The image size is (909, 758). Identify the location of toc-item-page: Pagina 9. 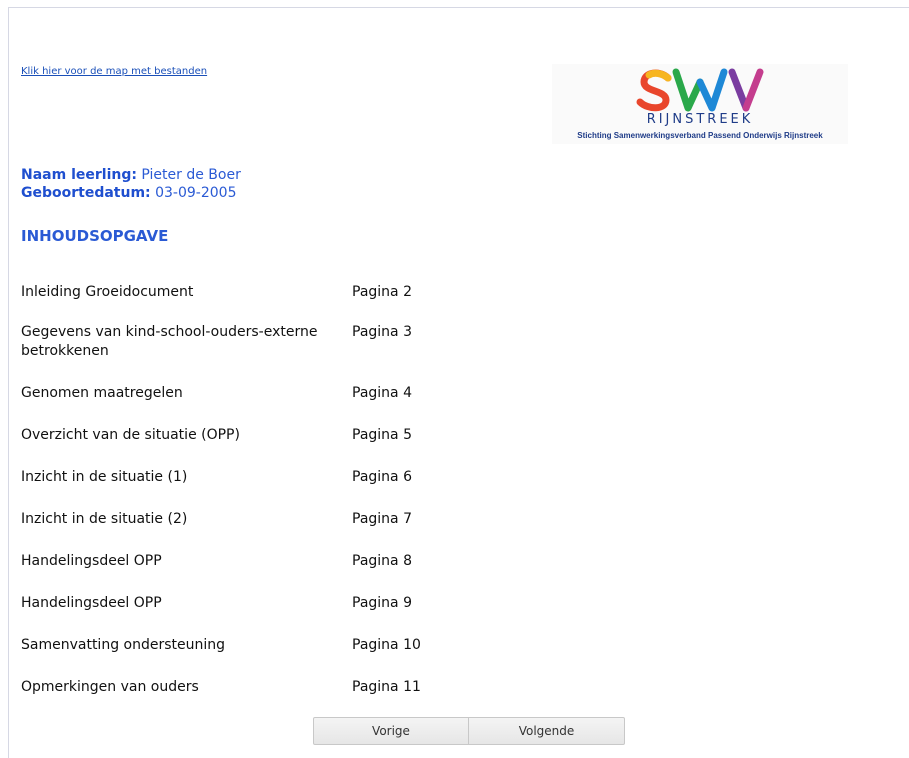
(382, 603).